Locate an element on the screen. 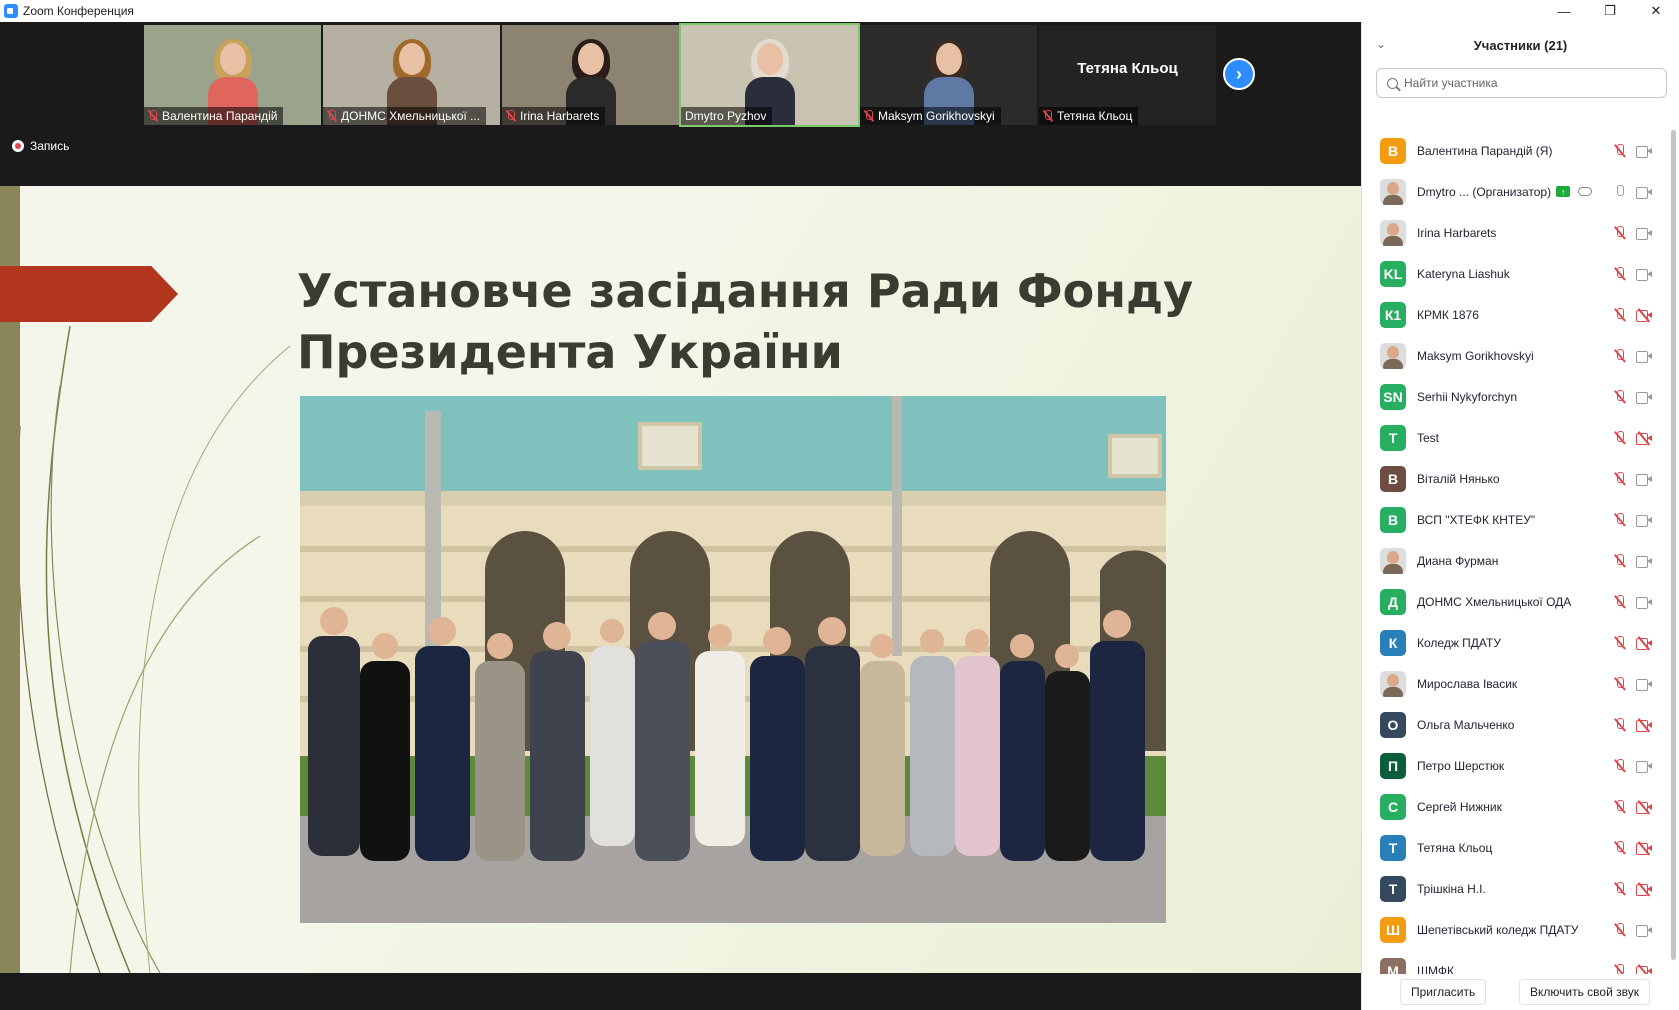  participant-name: Тетяна Кльоц is located at coordinates (1455, 847).